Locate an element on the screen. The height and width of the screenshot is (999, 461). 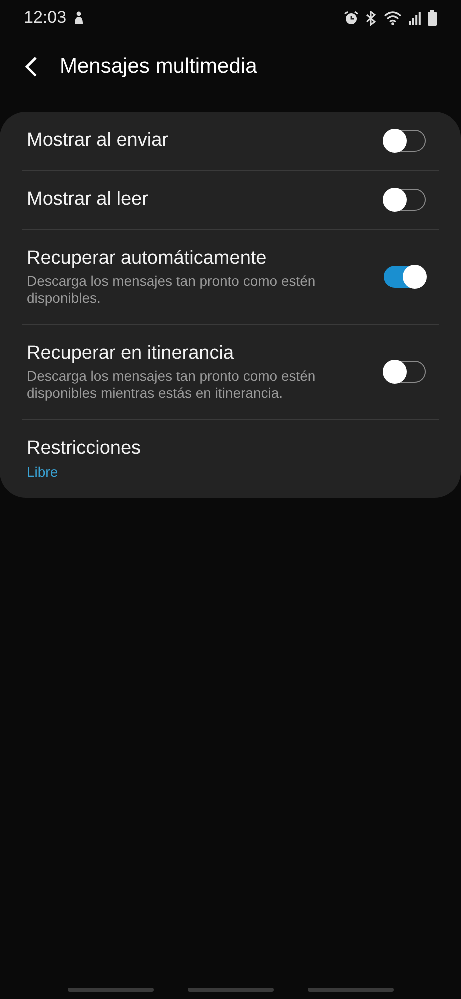
setting-title: Recuperar en itinerancia is located at coordinates (131, 354).